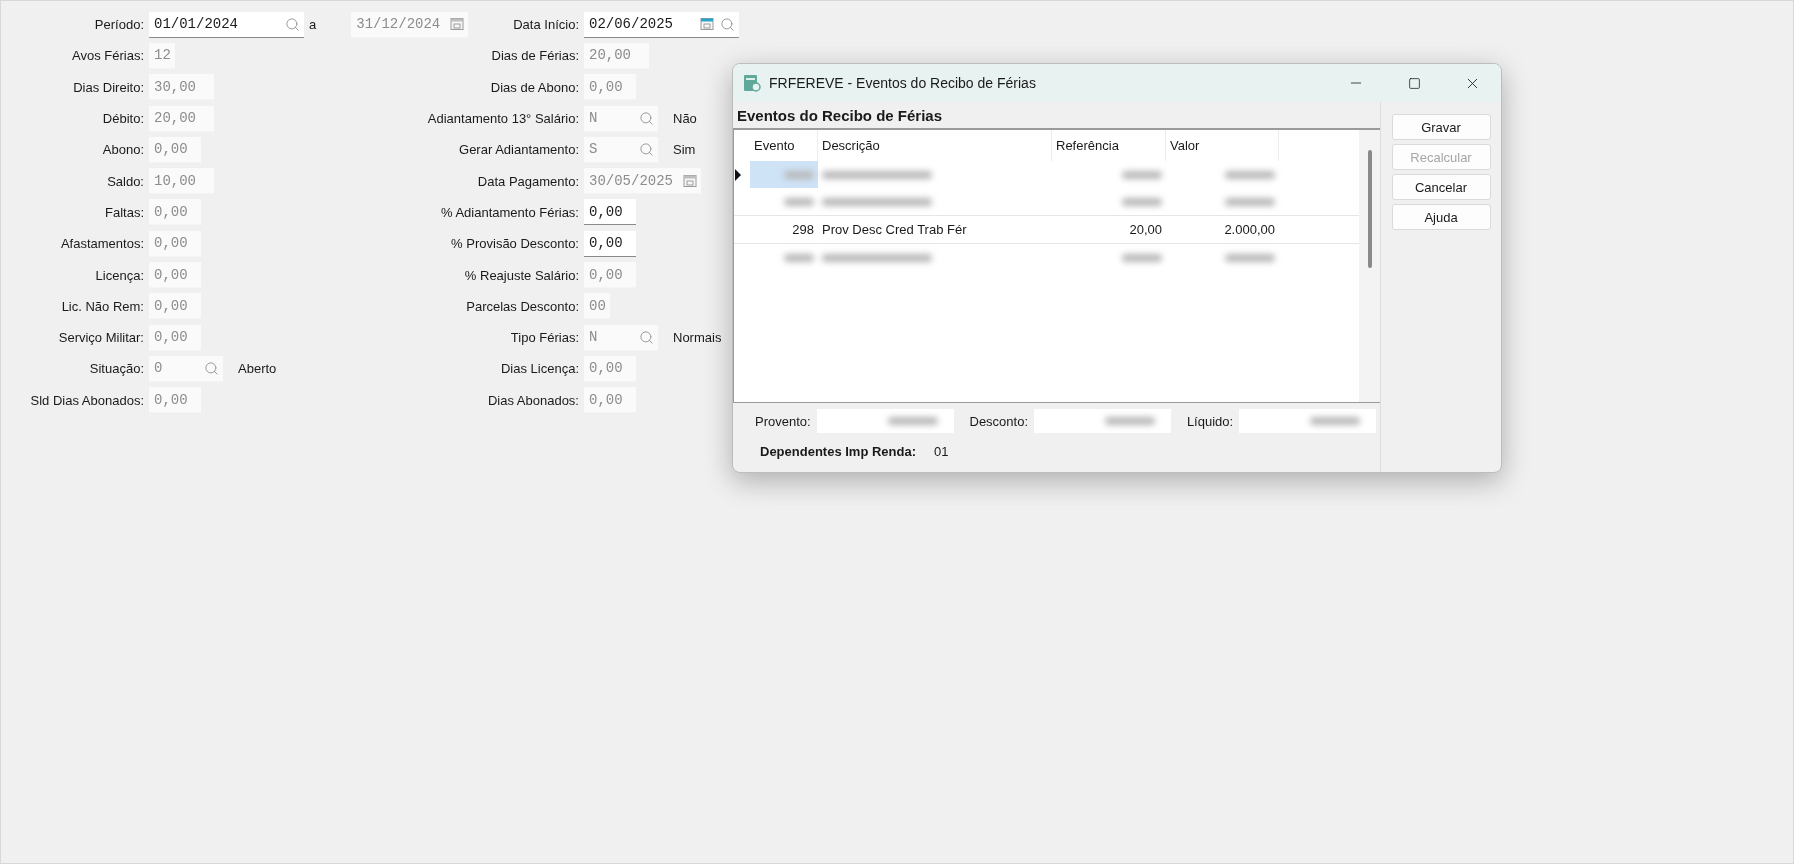  What do you see at coordinates (546, 25) in the screenshot?
I see `field-label: Data Início:` at bounding box center [546, 25].